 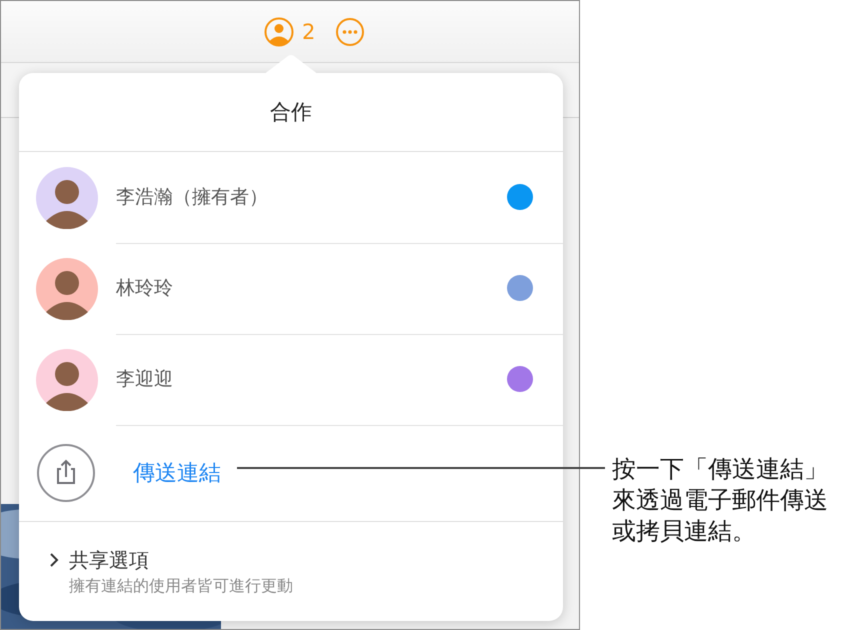 What do you see at coordinates (144, 288) in the screenshot?
I see `participant-name: 林玲玲` at bounding box center [144, 288].